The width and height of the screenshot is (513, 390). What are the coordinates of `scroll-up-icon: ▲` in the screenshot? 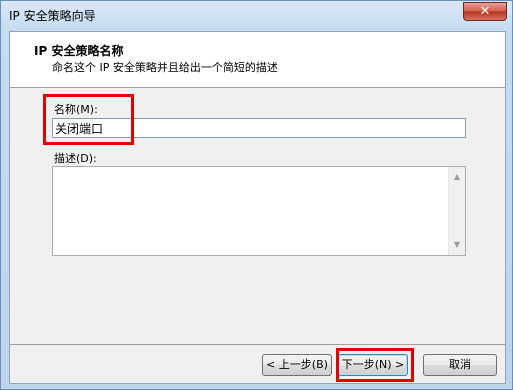 It's located at (457, 177).